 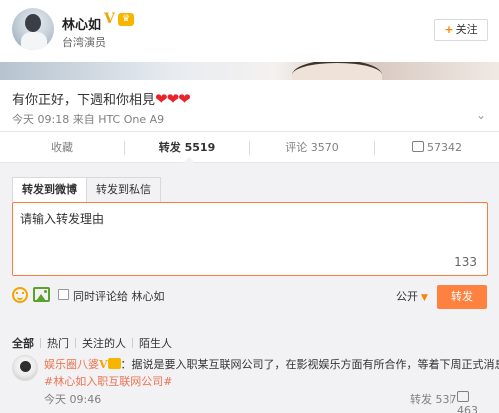 I want to click on char-count: 133, so click(x=465, y=262).